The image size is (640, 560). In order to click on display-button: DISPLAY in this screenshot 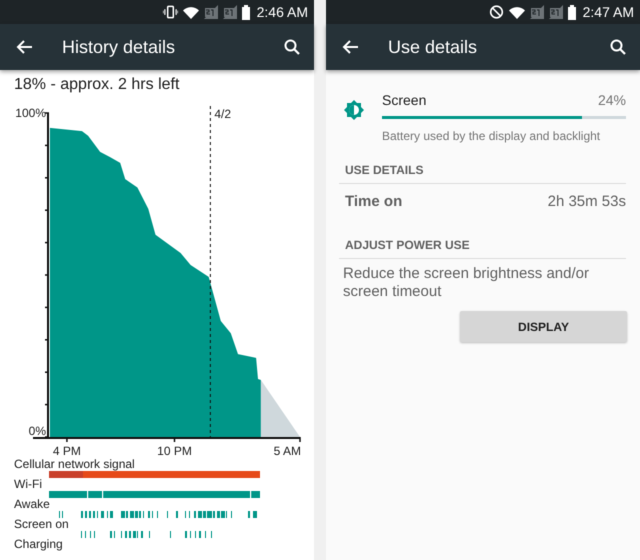, I will do `click(543, 326)`.